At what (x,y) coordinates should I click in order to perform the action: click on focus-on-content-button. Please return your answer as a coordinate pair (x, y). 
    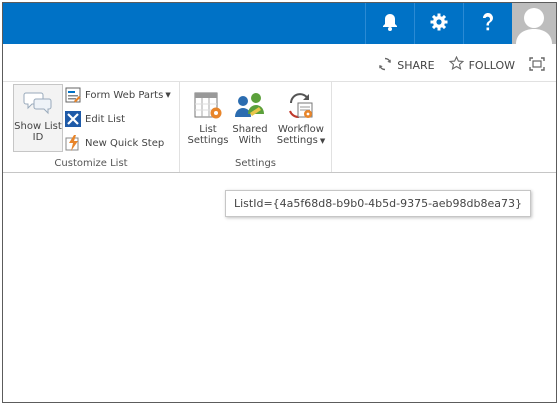
    Looking at the image, I should click on (539, 65).